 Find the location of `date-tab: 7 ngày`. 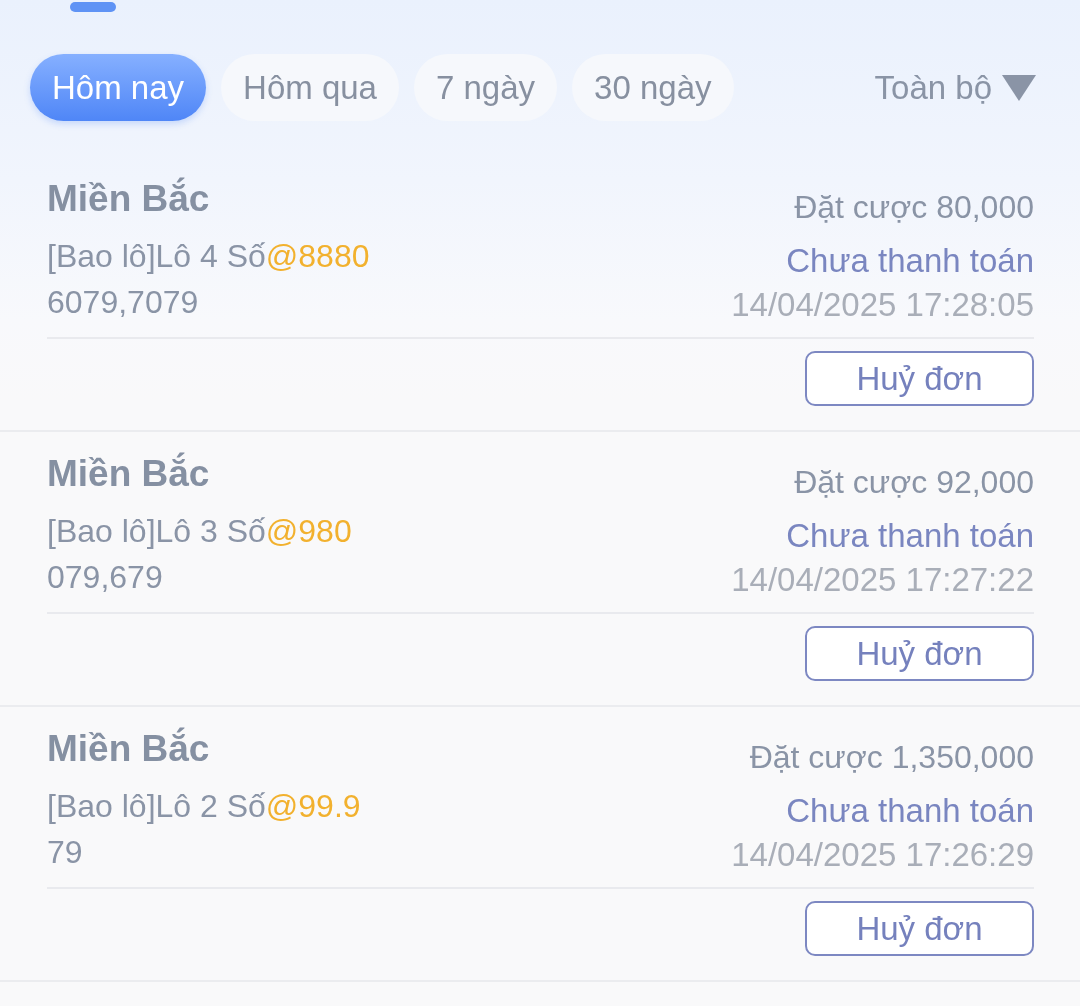

date-tab: 7 ngày is located at coordinates (485, 87).